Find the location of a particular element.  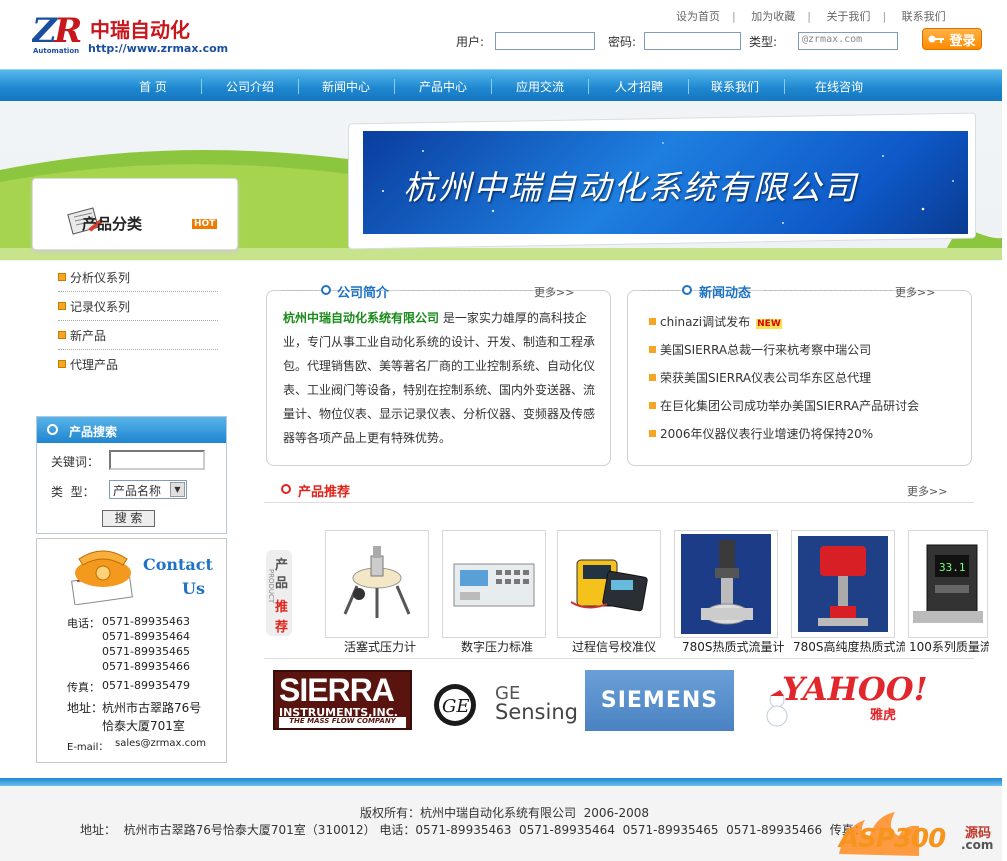

telephone-icon is located at coordinates (102, 577).